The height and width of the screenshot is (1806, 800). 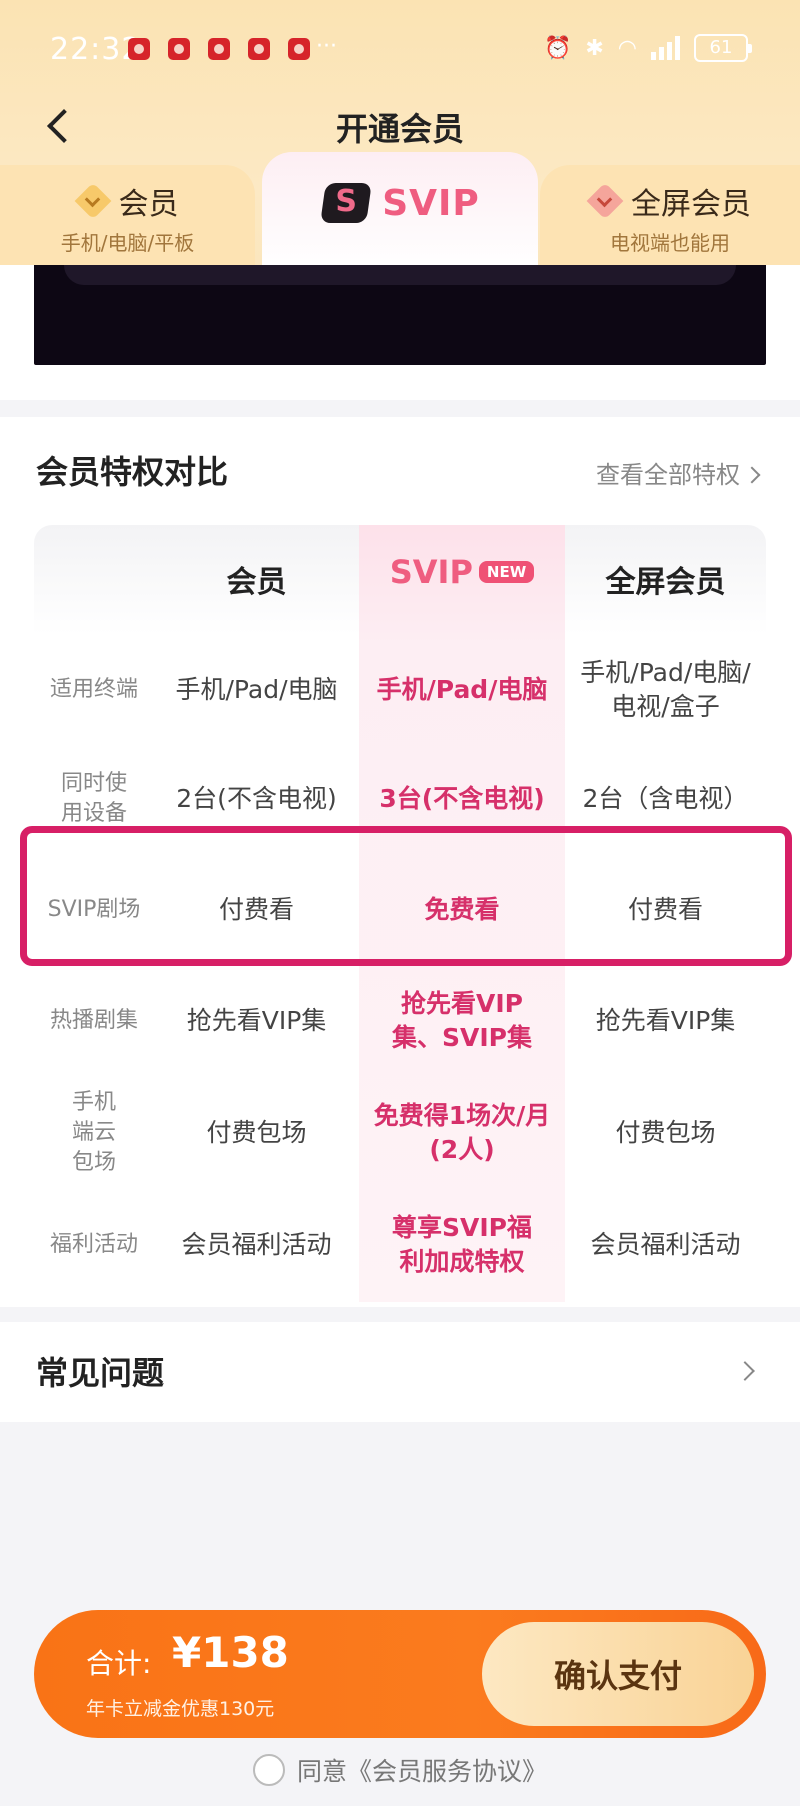 I want to click on fullscreen-value: 会员福利活动, so click(x=665, y=1245).